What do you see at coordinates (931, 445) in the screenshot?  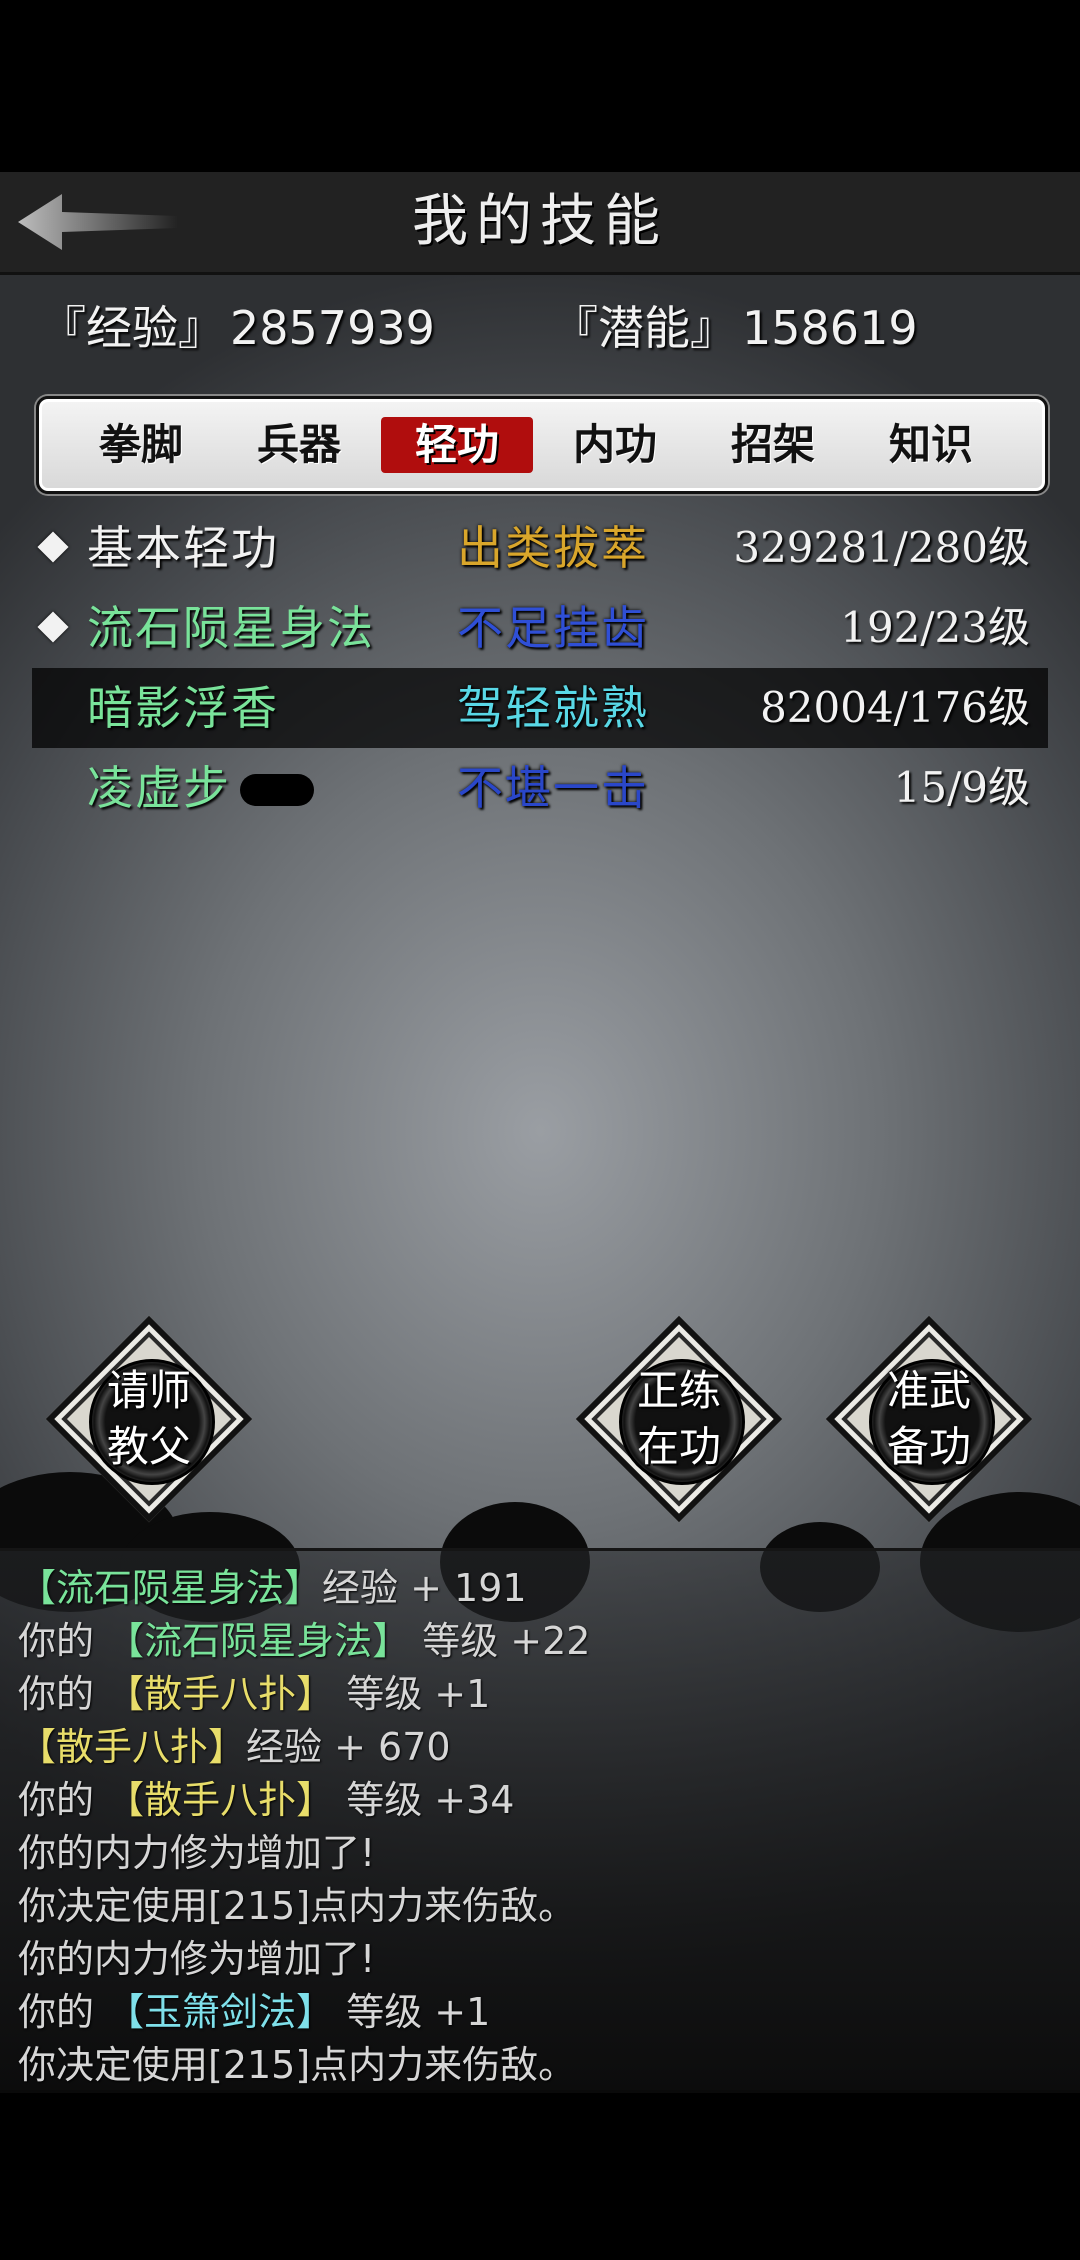 I see `tab-knowledge: 知识` at bounding box center [931, 445].